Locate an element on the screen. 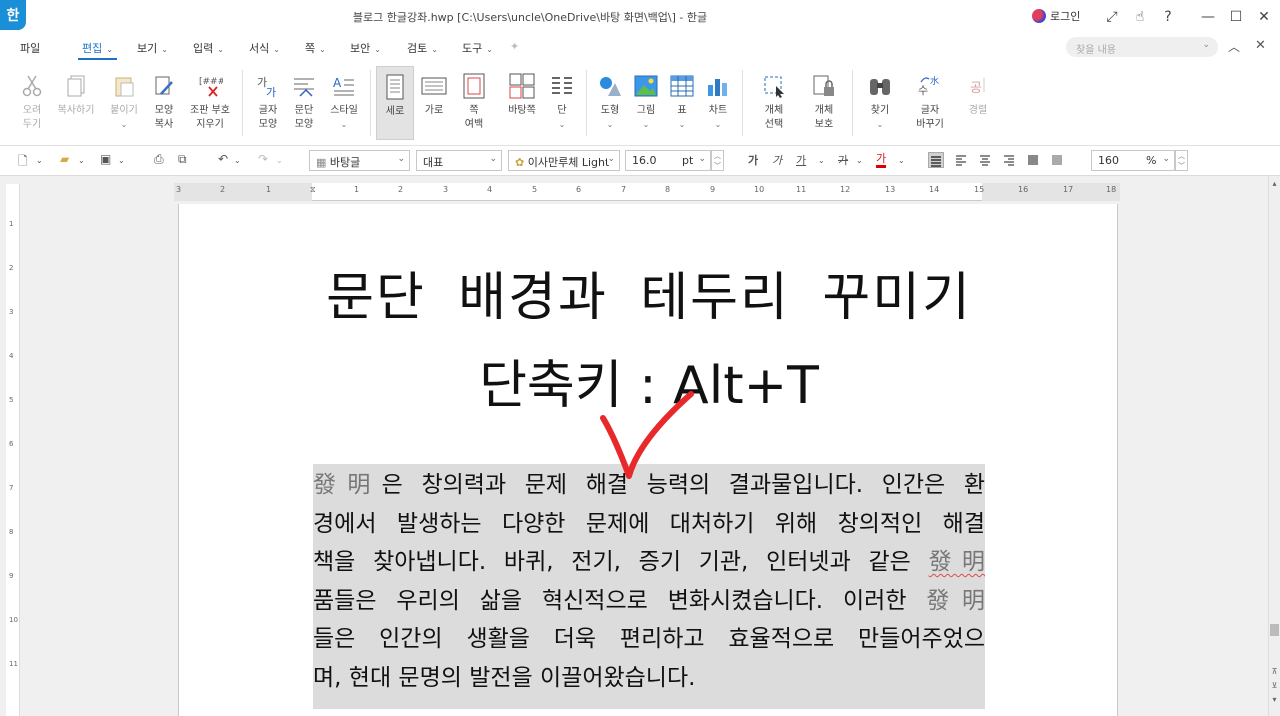  menu-review: 검토 ⌄ is located at coordinates (422, 48).